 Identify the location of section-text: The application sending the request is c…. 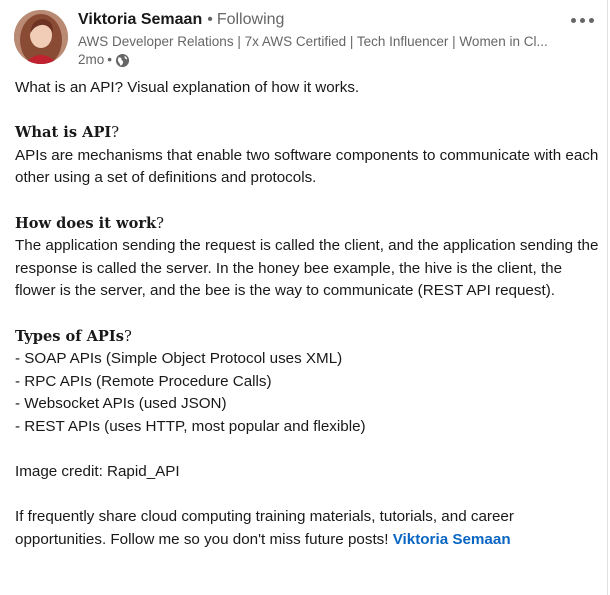
(307, 268).